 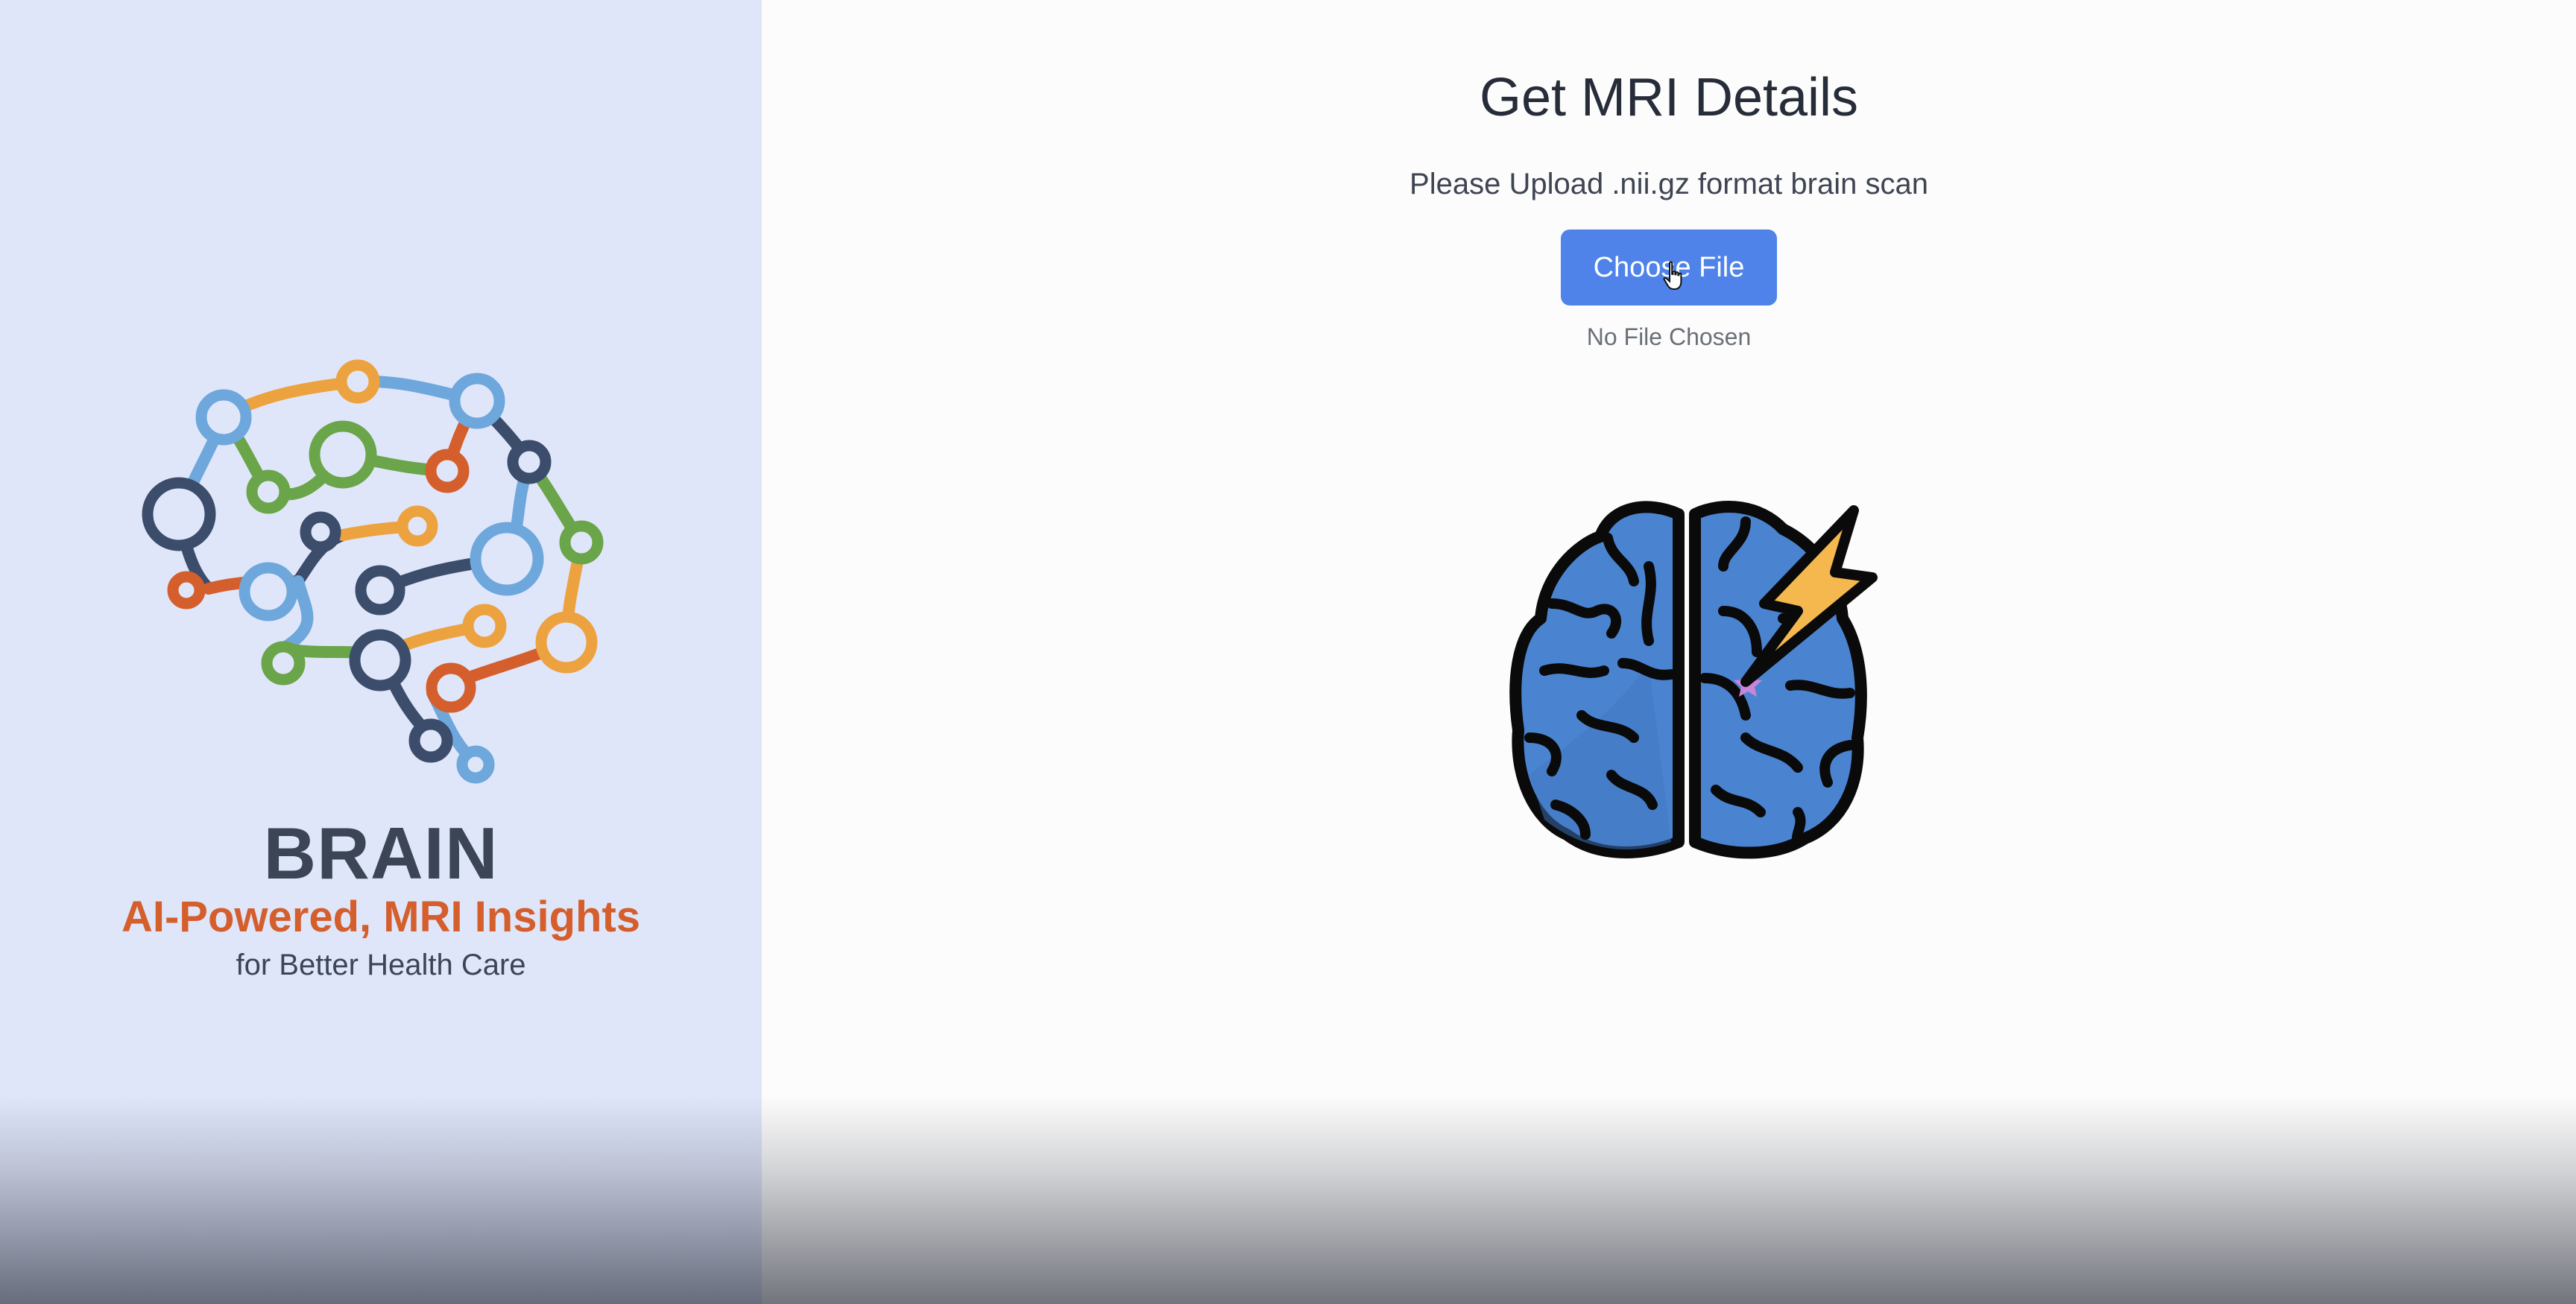 I want to click on brain-network-logo, so click(x=373, y=571).